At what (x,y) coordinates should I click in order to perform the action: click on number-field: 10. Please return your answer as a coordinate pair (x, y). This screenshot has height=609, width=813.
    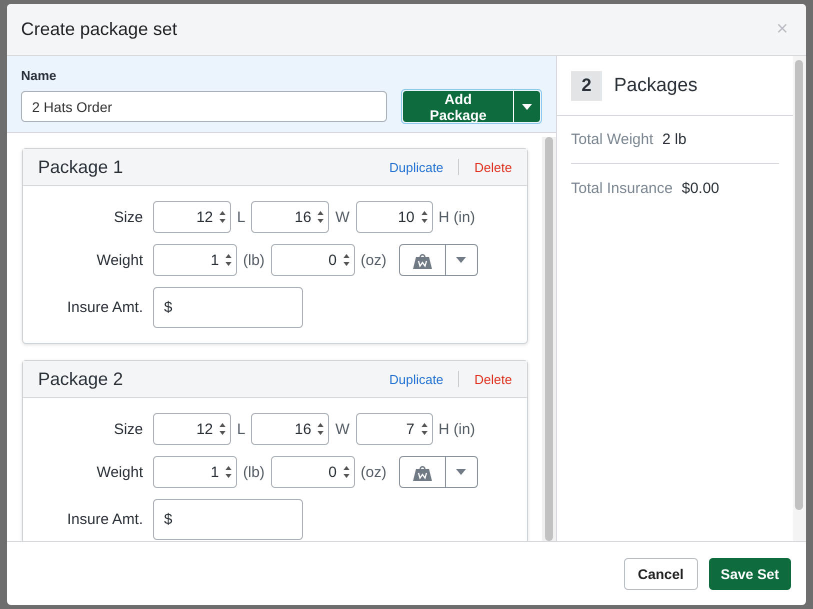
    Looking at the image, I should click on (394, 217).